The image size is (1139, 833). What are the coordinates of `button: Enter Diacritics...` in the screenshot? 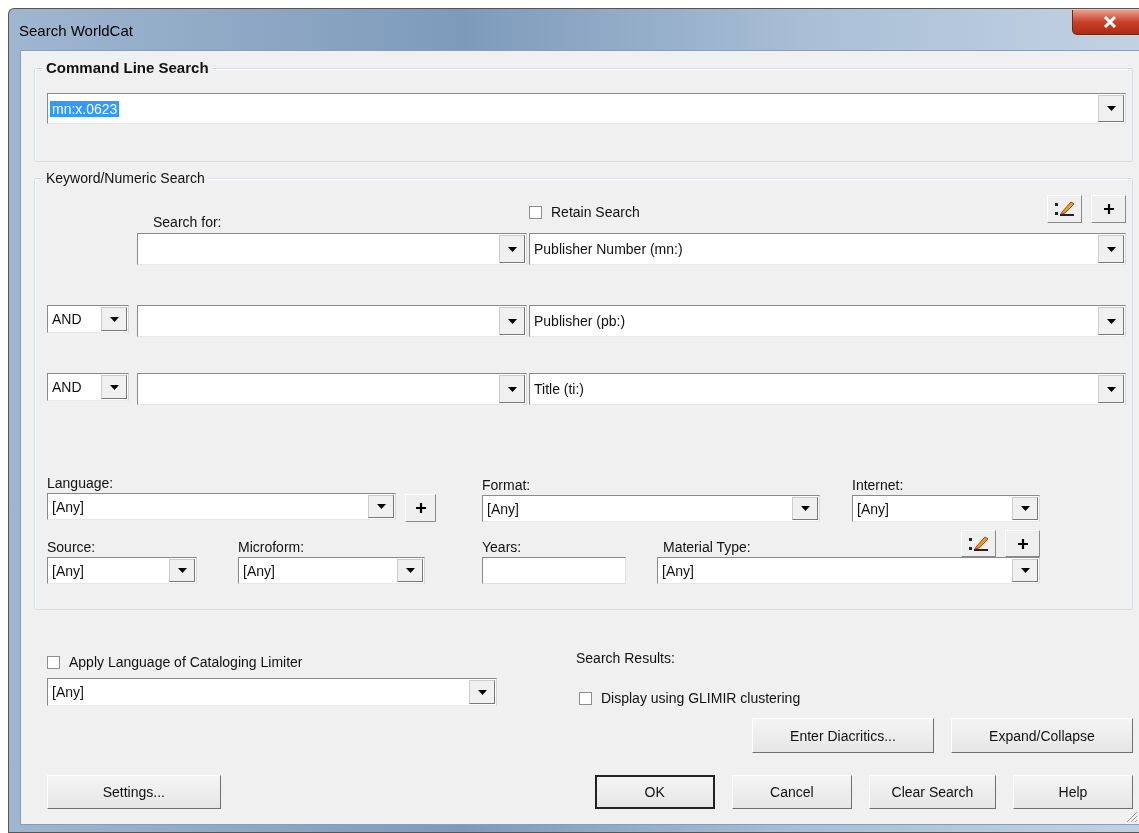 It's located at (843, 735).